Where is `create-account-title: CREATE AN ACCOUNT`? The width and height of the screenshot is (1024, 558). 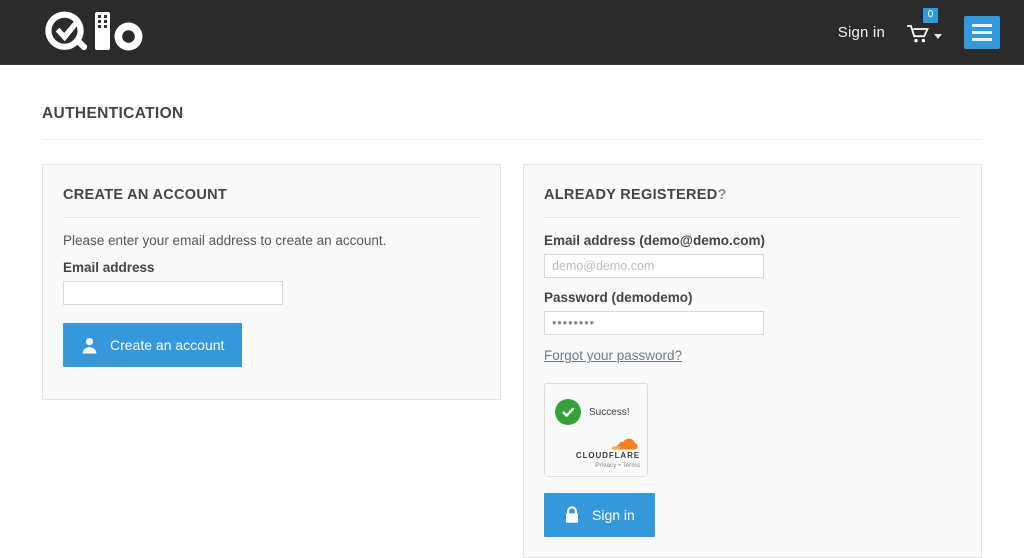 create-account-title: CREATE AN ACCOUNT is located at coordinates (271, 203).